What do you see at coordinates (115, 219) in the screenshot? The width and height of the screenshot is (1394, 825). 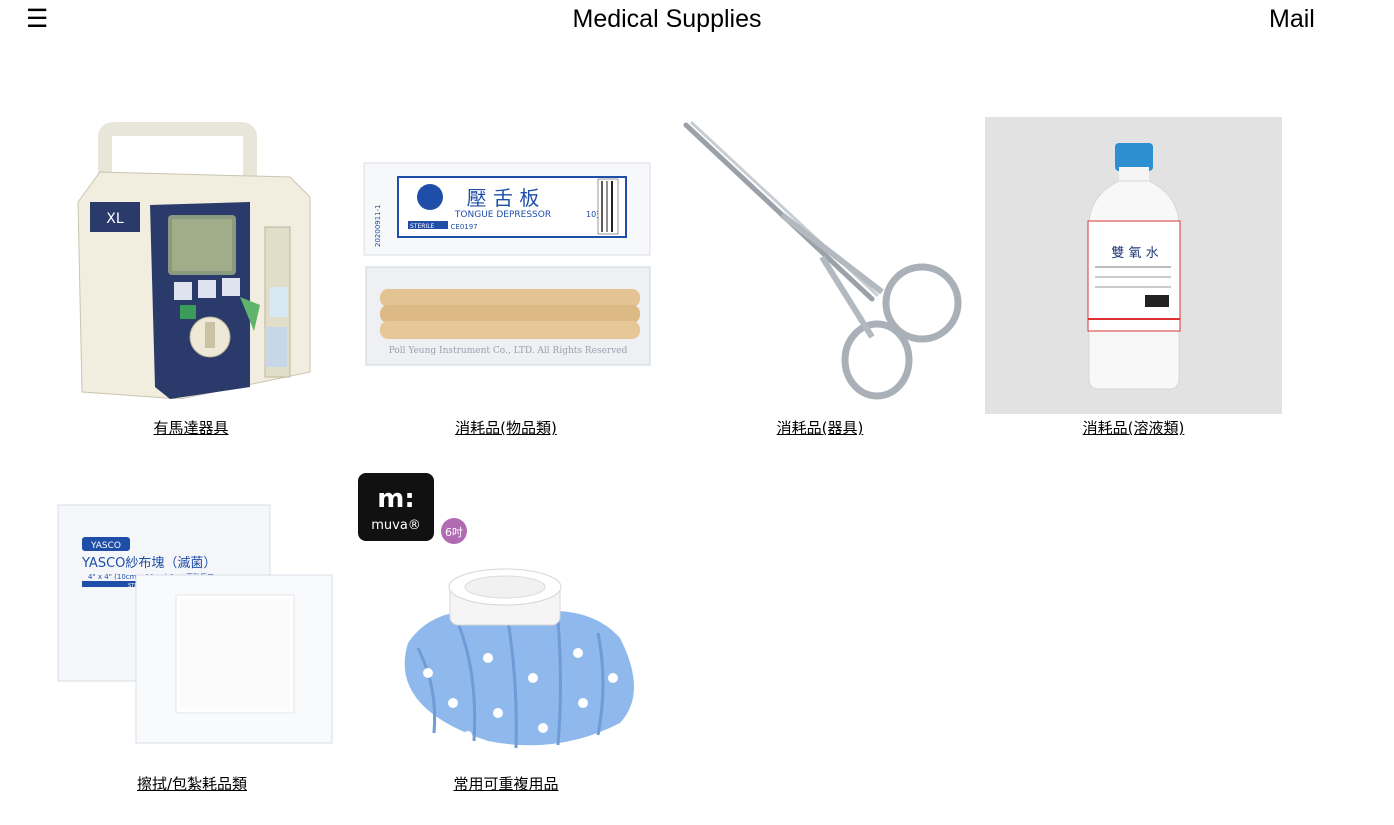 I see `pump-brand-text: XL` at bounding box center [115, 219].